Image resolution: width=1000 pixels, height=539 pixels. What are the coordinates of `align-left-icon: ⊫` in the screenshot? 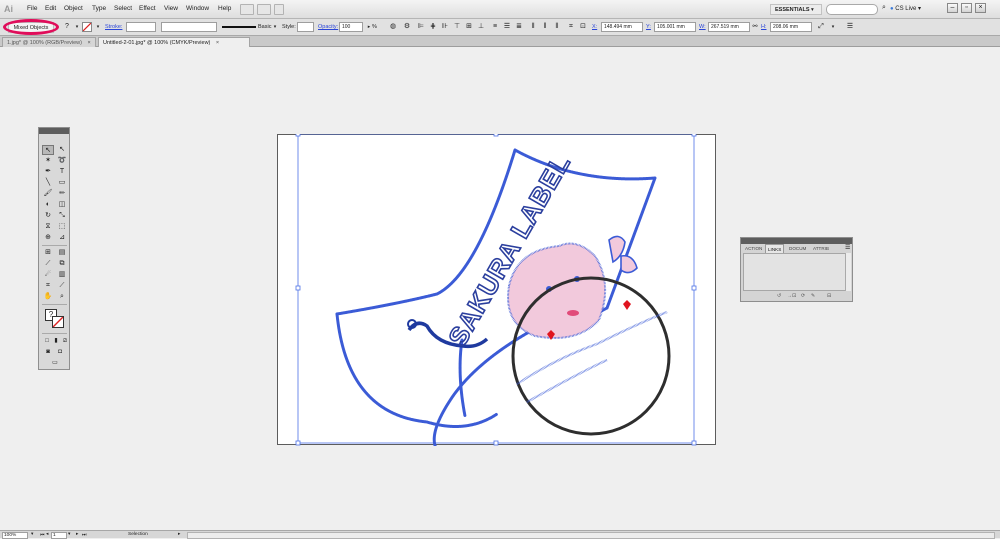 It's located at (421, 27).